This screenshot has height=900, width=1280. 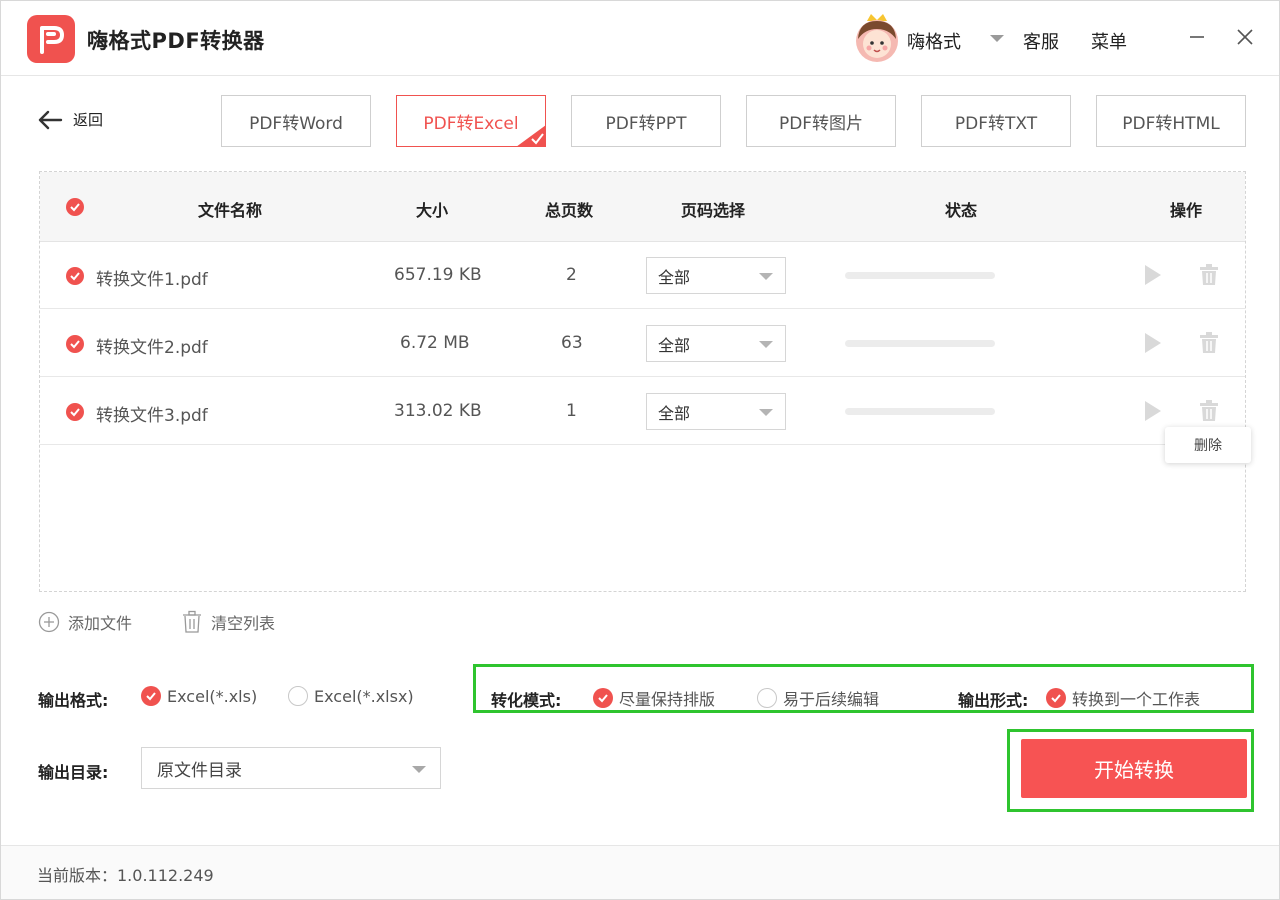 I want to click on clear-list-button: 清空列表, so click(x=228, y=622).